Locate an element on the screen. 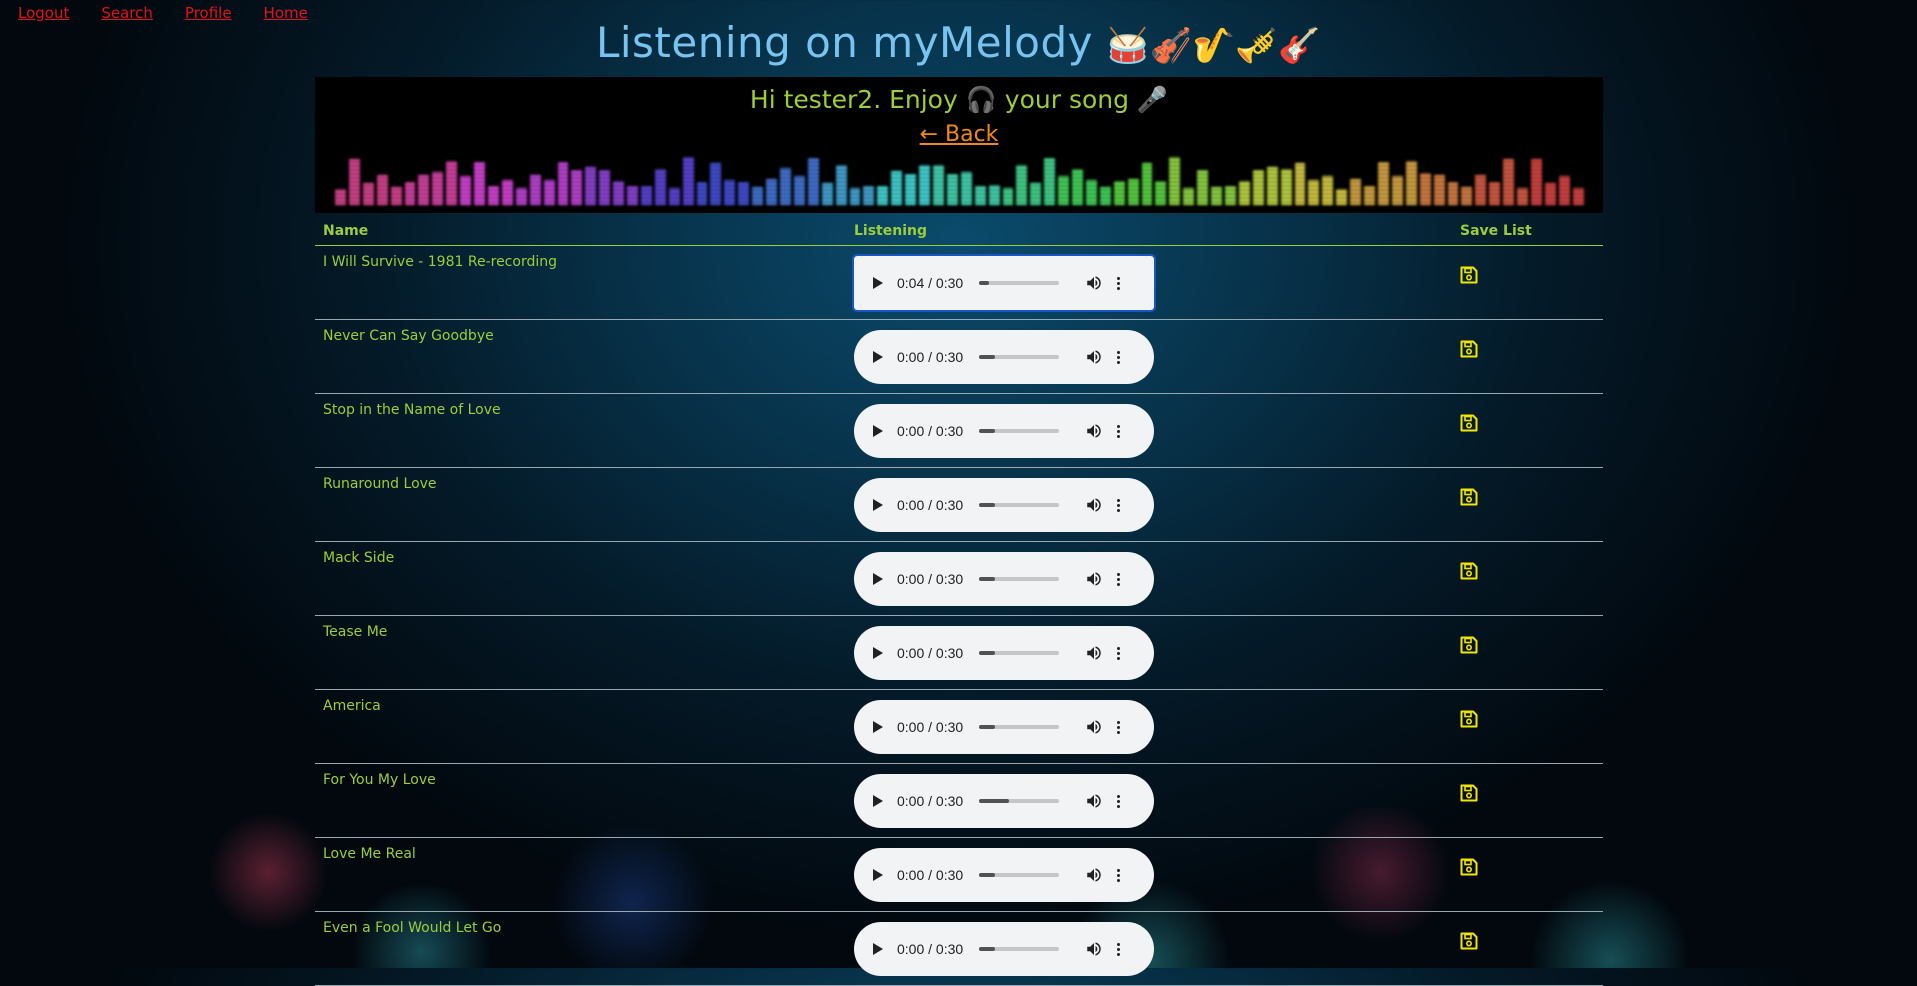  save-list-cell is located at coordinates (1527, 726).